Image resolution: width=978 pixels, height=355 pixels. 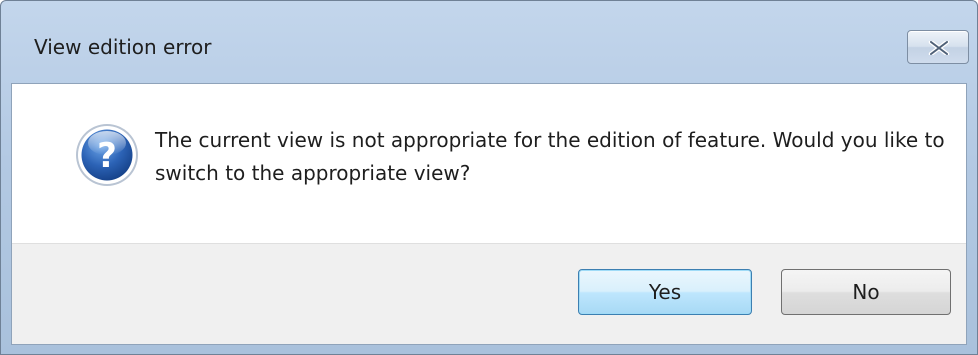 I want to click on close-button, so click(x=938, y=47).